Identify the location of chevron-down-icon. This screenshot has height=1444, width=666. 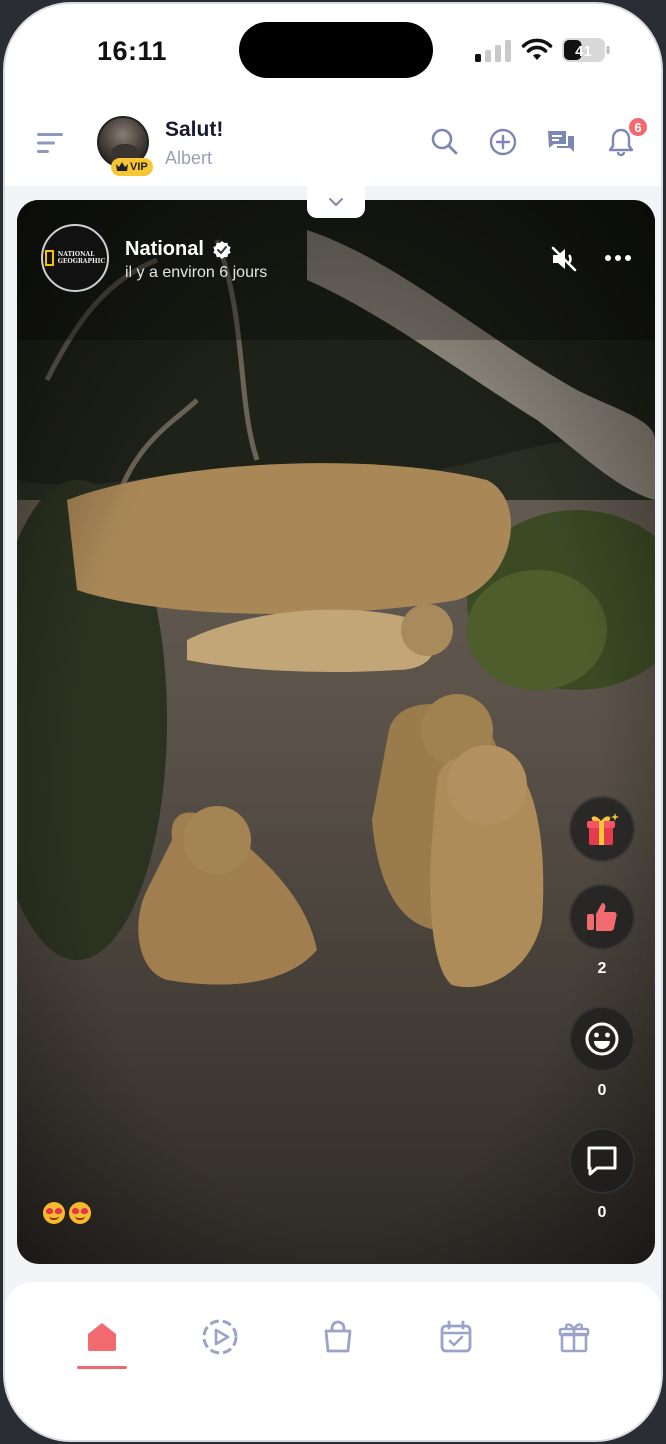
(336, 202).